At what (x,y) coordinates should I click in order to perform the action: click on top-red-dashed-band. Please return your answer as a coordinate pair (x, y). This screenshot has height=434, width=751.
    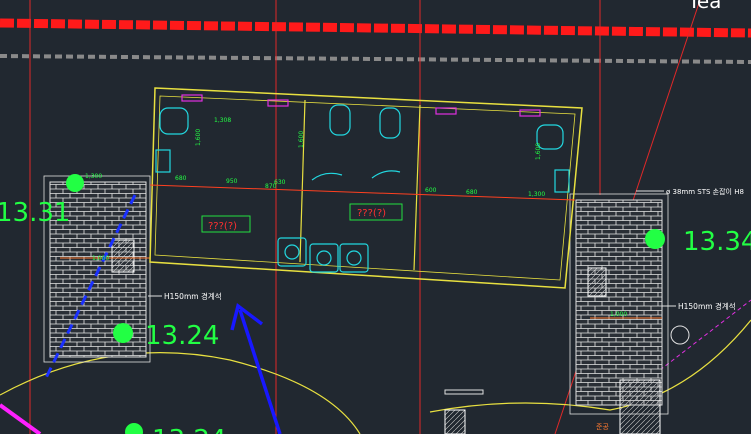
    Looking at the image, I should click on (375, 41).